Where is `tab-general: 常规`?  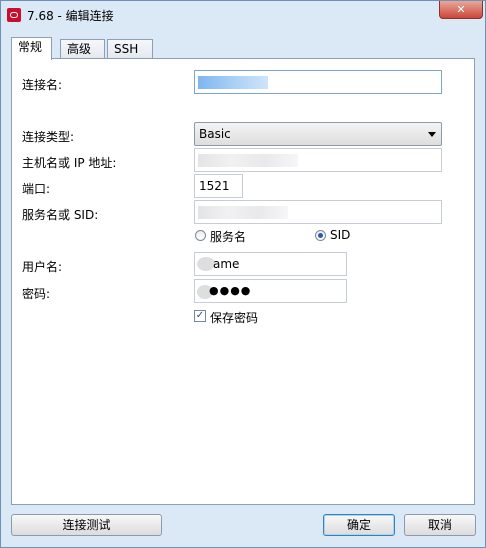
tab-general: 常规 is located at coordinates (31, 48).